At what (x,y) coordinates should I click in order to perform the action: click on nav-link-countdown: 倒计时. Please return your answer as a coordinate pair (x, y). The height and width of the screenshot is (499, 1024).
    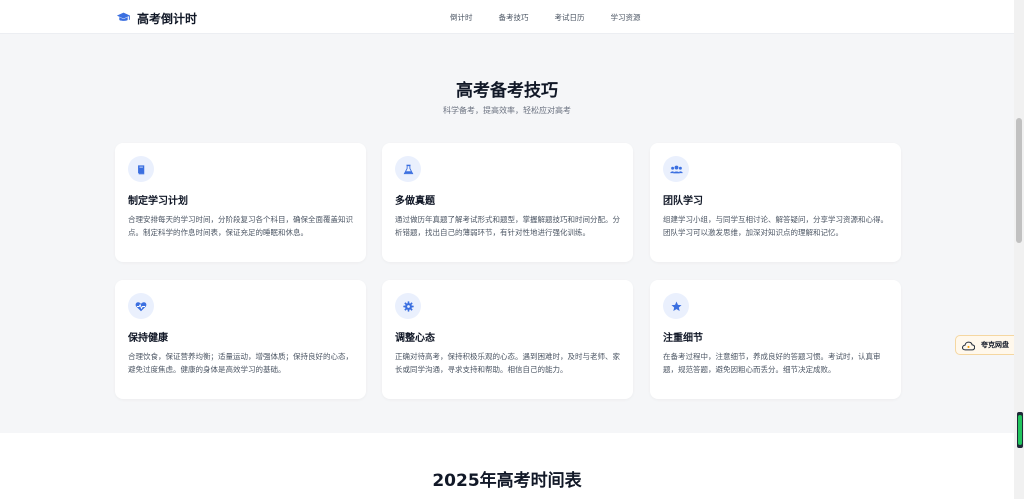
    Looking at the image, I should click on (461, 17).